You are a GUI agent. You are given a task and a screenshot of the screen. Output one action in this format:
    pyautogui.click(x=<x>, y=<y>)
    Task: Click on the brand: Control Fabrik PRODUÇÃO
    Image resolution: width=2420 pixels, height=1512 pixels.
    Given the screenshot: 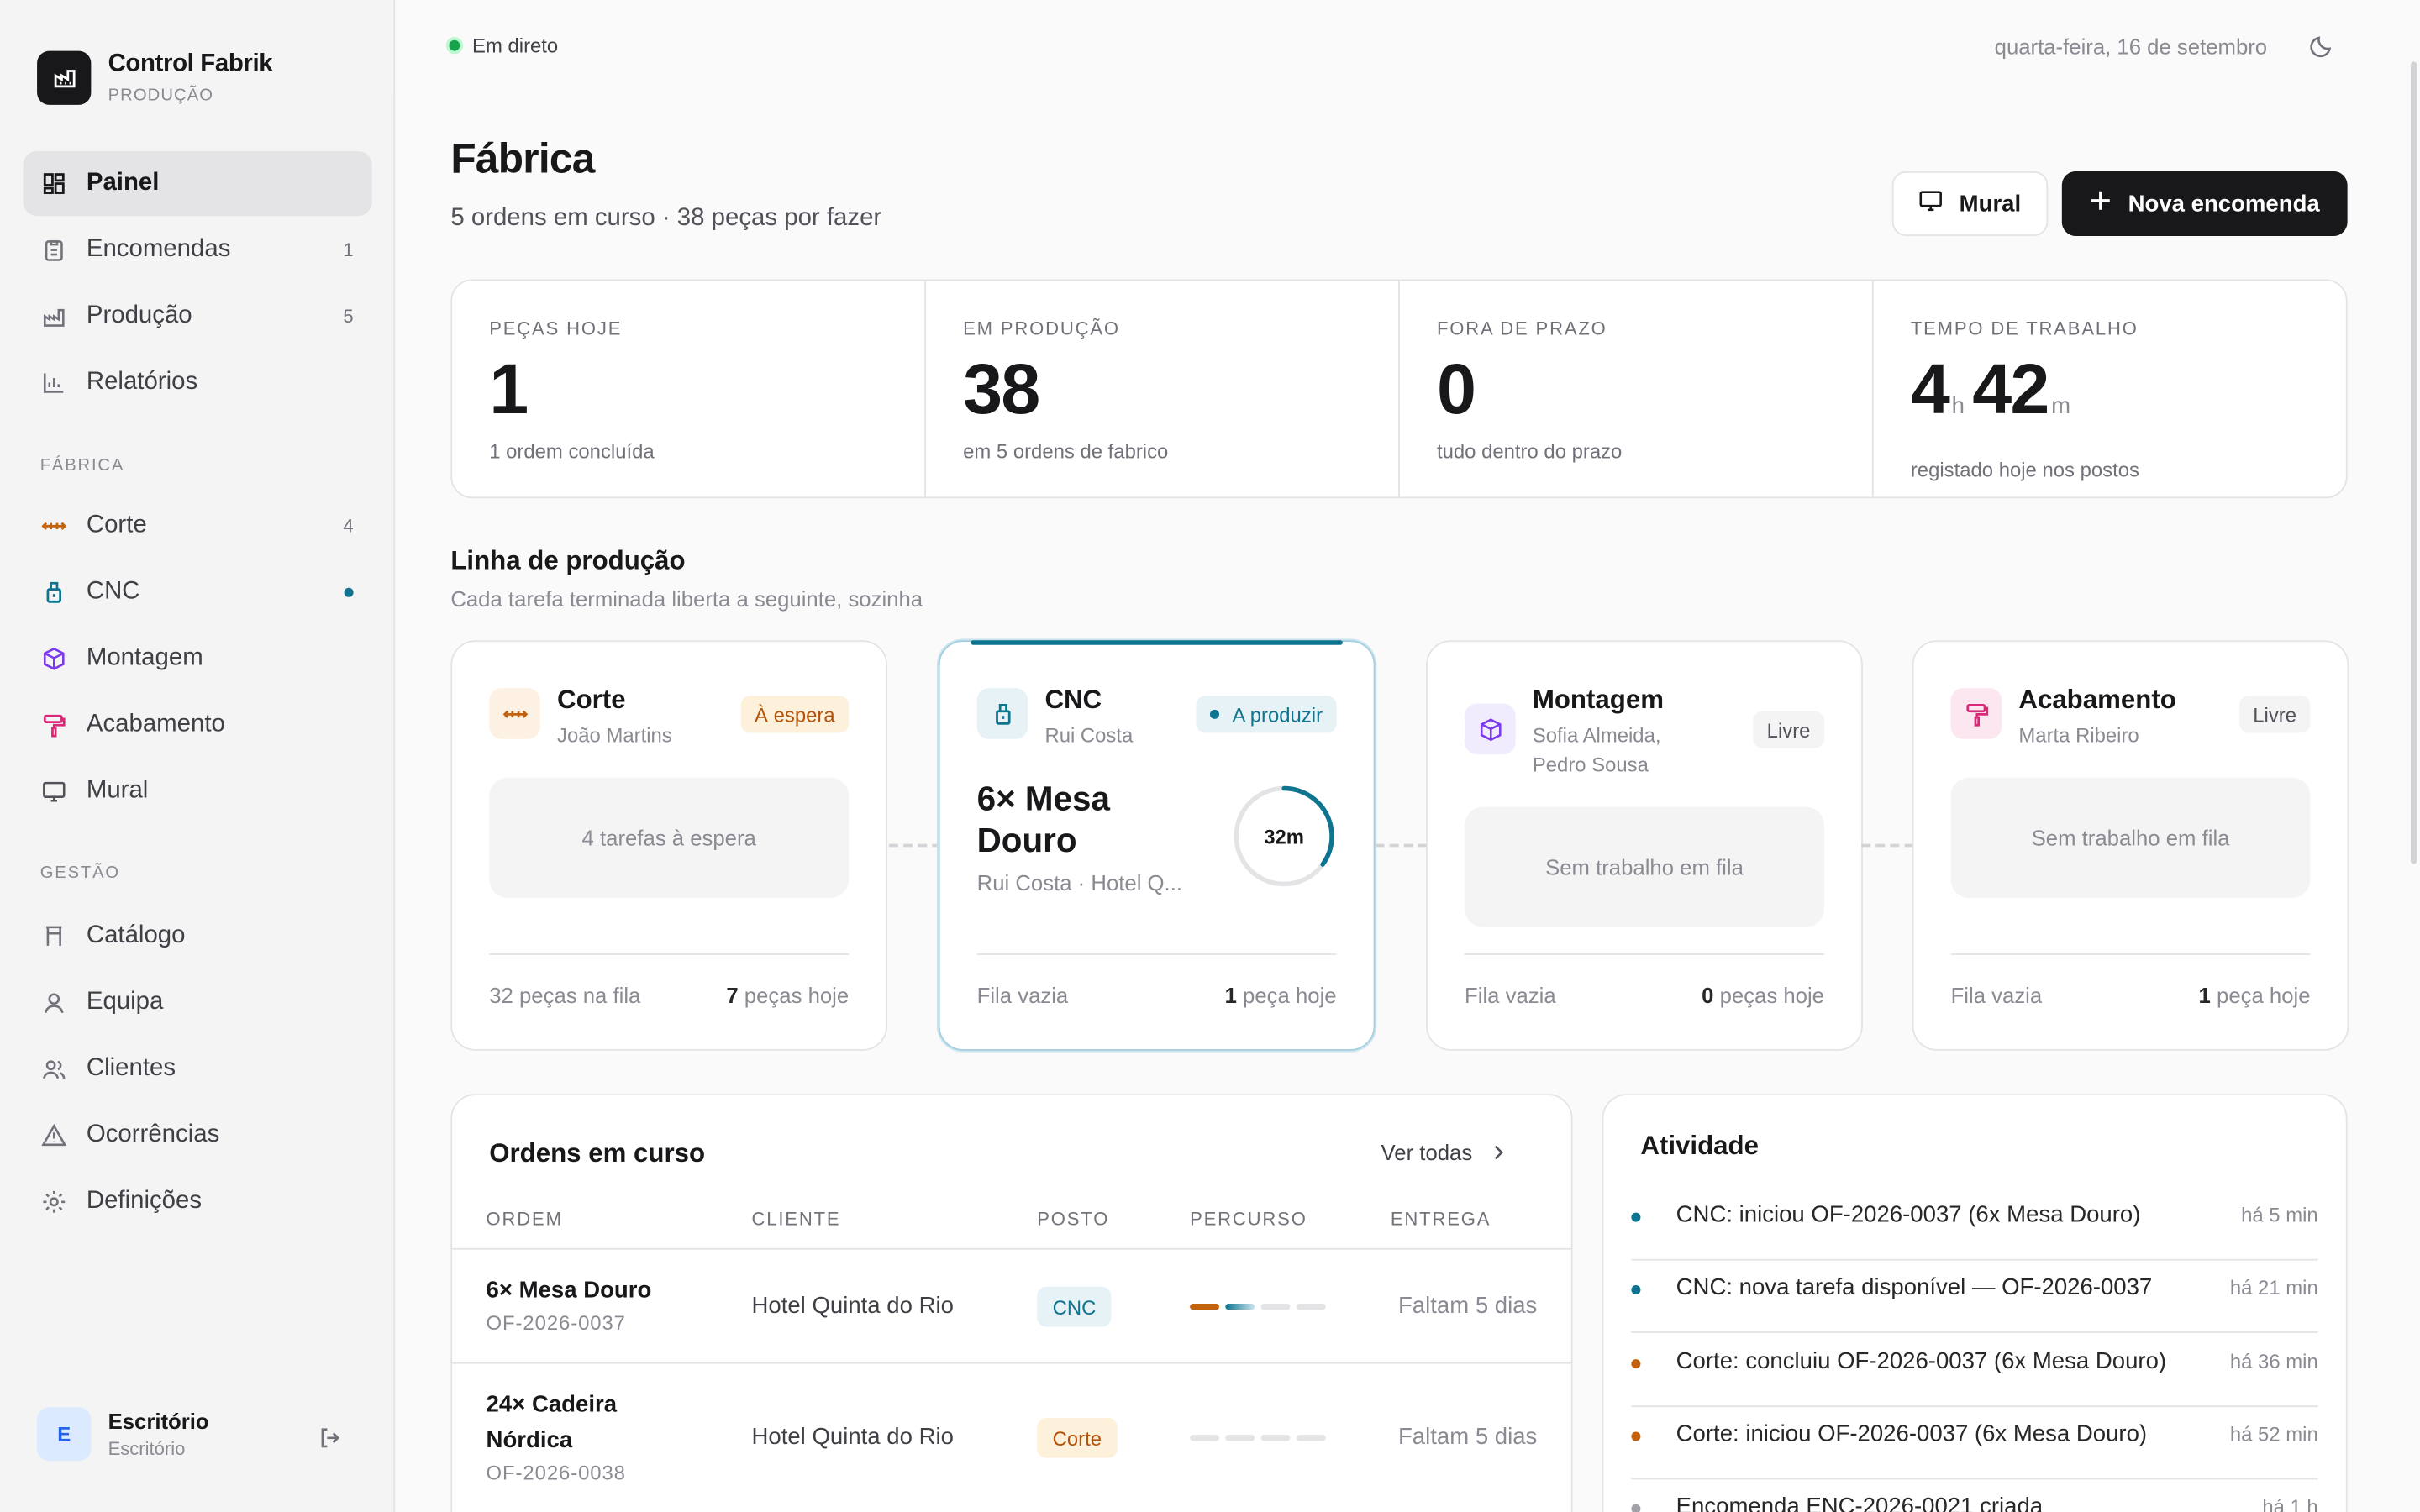 What is the action you would take?
    pyautogui.click(x=196, y=59)
    